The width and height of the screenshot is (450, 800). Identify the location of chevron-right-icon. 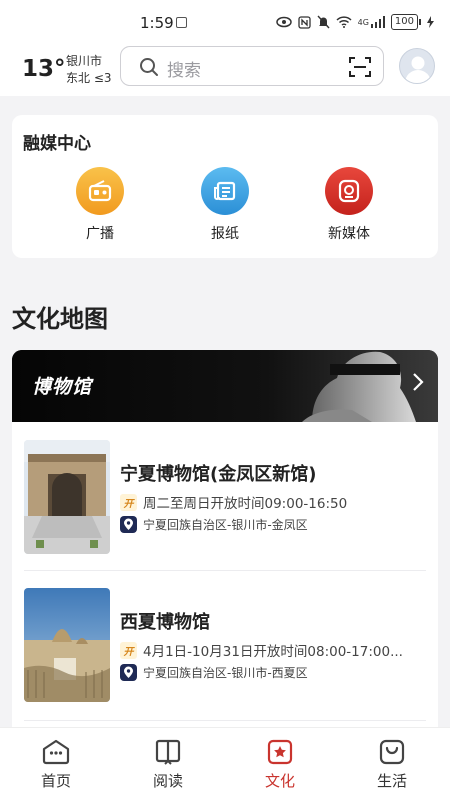
(418, 382).